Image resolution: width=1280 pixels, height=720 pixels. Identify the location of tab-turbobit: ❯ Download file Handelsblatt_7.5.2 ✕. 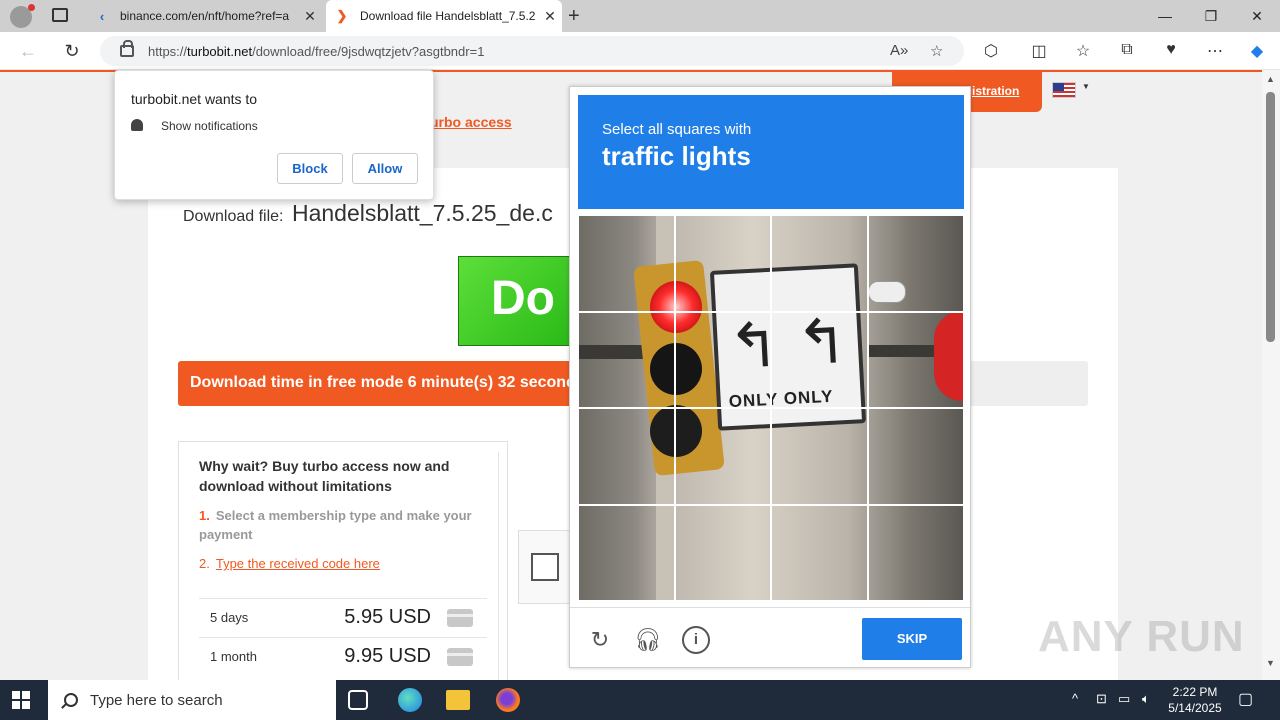
(444, 16).